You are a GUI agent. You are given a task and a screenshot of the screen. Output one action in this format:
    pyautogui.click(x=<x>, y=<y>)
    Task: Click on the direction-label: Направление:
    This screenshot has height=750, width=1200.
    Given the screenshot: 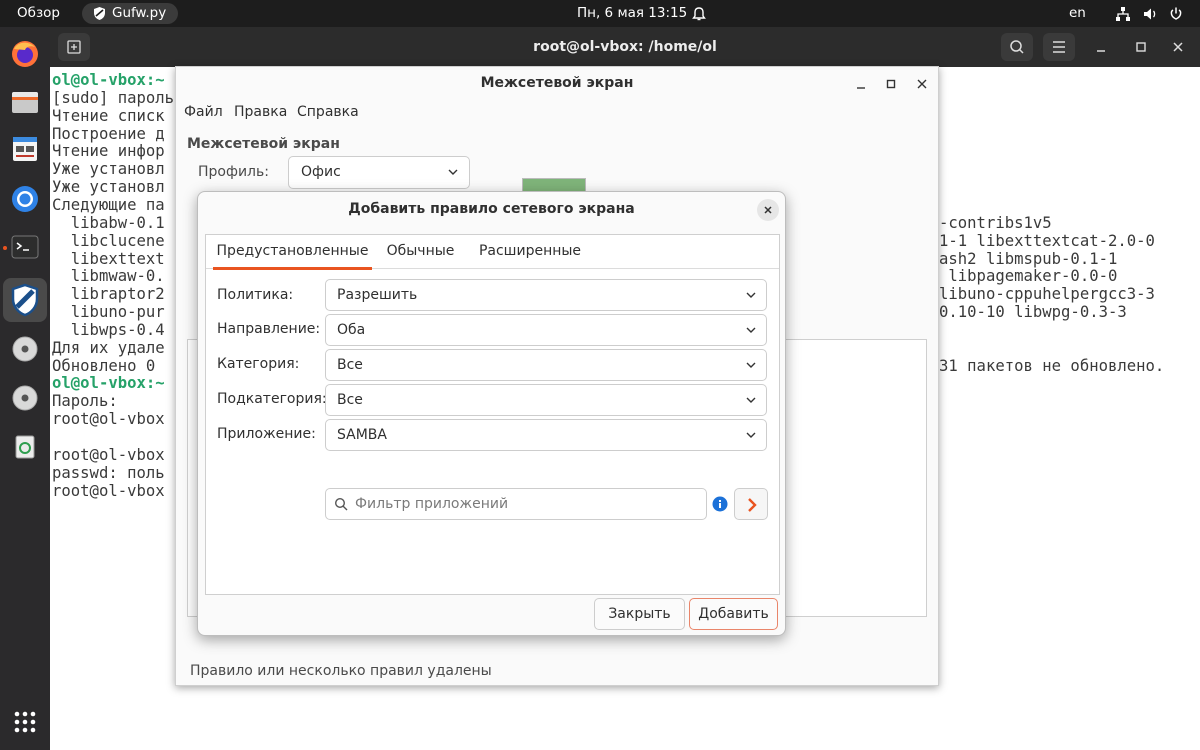 What is the action you would take?
    pyautogui.click(x=269, y=329)
    